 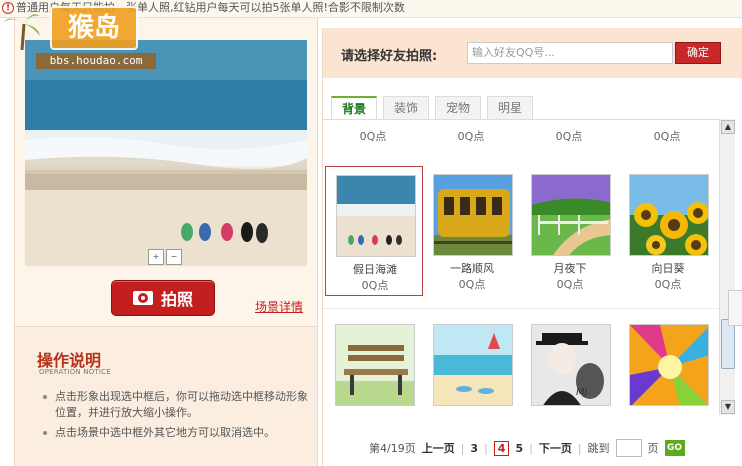 I want to click on prev-page-link: 上一页, so click(x=438, y=448).